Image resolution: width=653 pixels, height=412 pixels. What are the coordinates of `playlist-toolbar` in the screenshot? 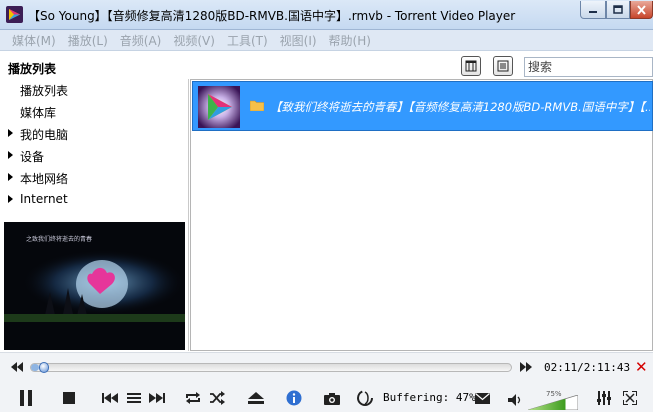 It's located at (421, 67).